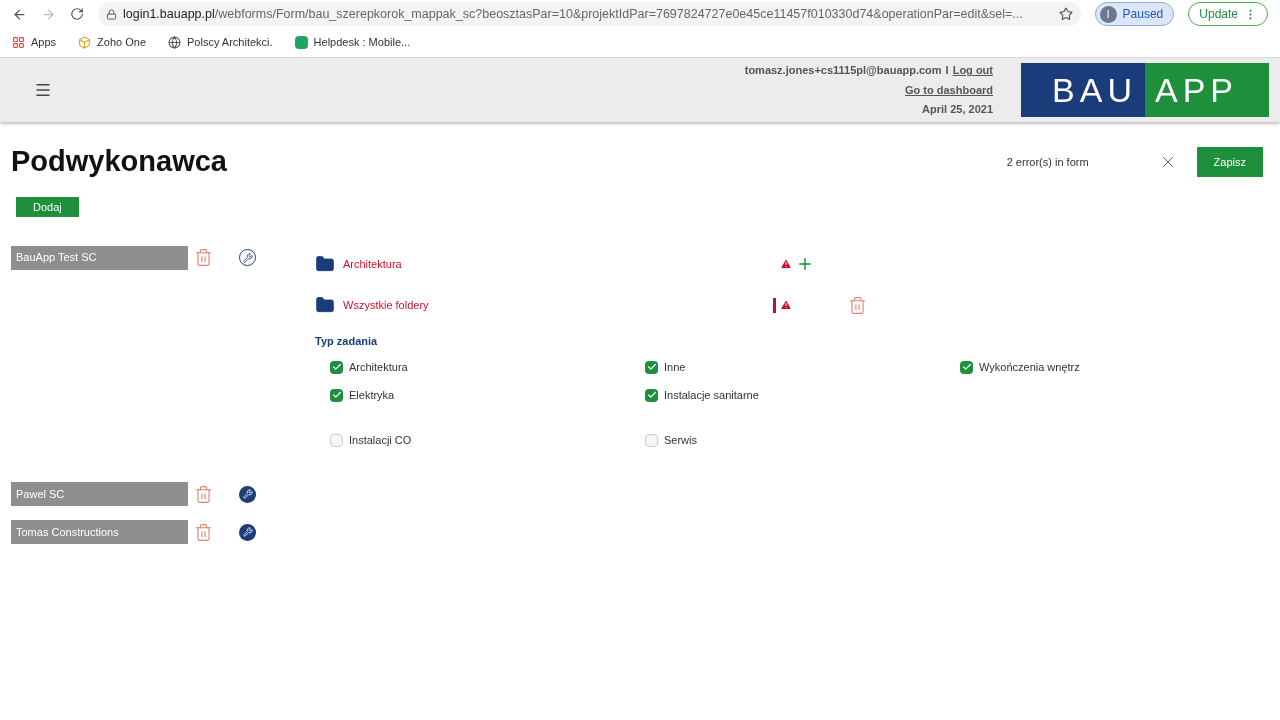  What do you see at coordinates (19, 14) in the screenshot?
I see `back-icon` at bounding box center [19, 14].